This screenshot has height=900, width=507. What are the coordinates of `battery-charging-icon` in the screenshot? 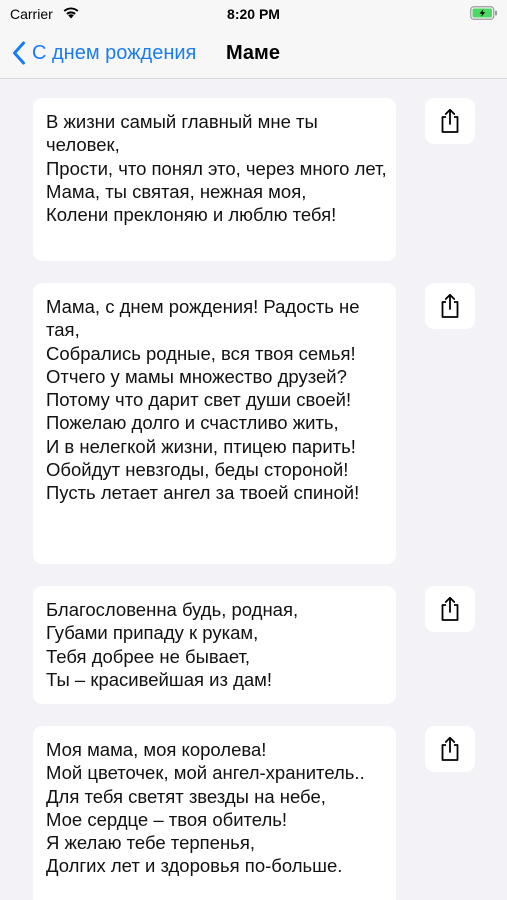 It's located at (483, 13).